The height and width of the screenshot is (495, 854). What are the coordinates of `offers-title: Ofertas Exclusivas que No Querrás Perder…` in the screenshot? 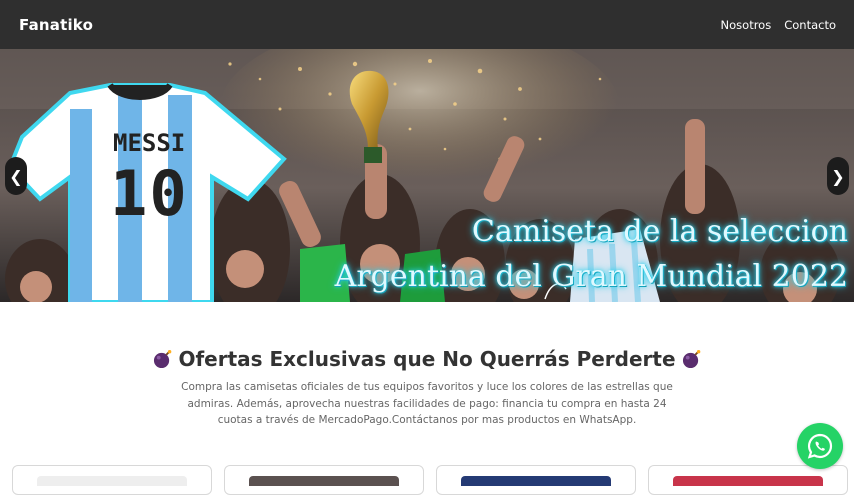 It's located at (427, 359).